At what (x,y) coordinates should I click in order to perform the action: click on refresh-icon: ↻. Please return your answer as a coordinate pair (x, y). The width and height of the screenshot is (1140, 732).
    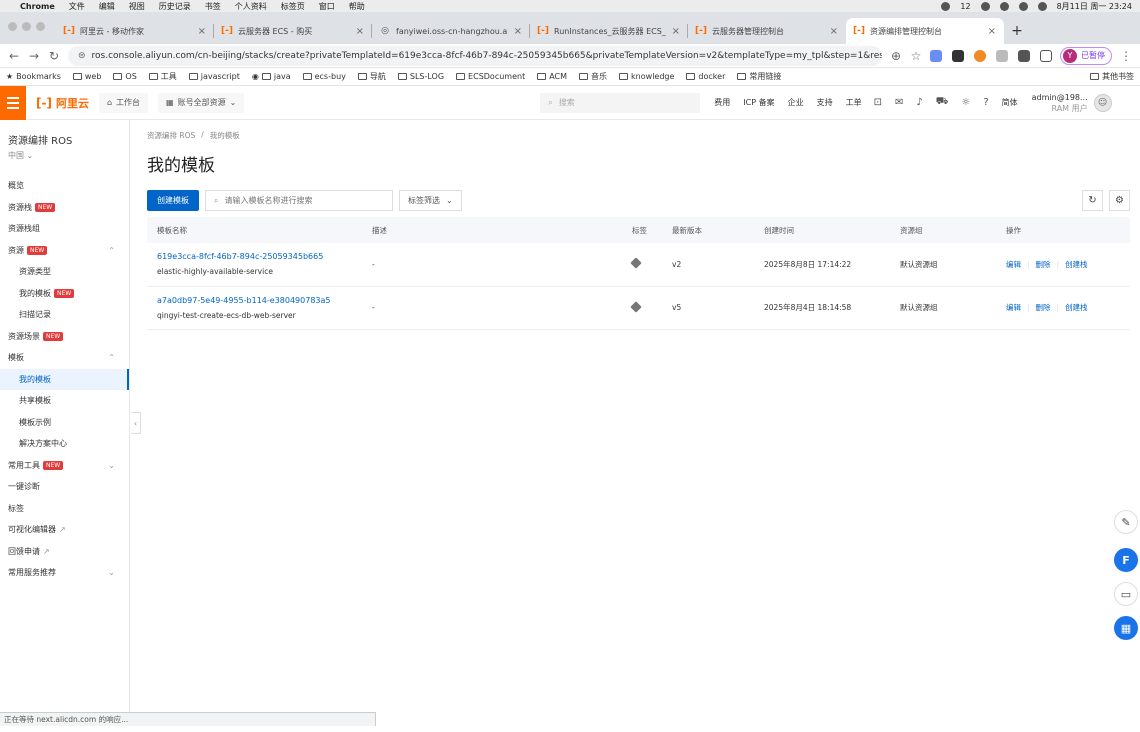
    Looking at the image, I should click on (1092, 200).